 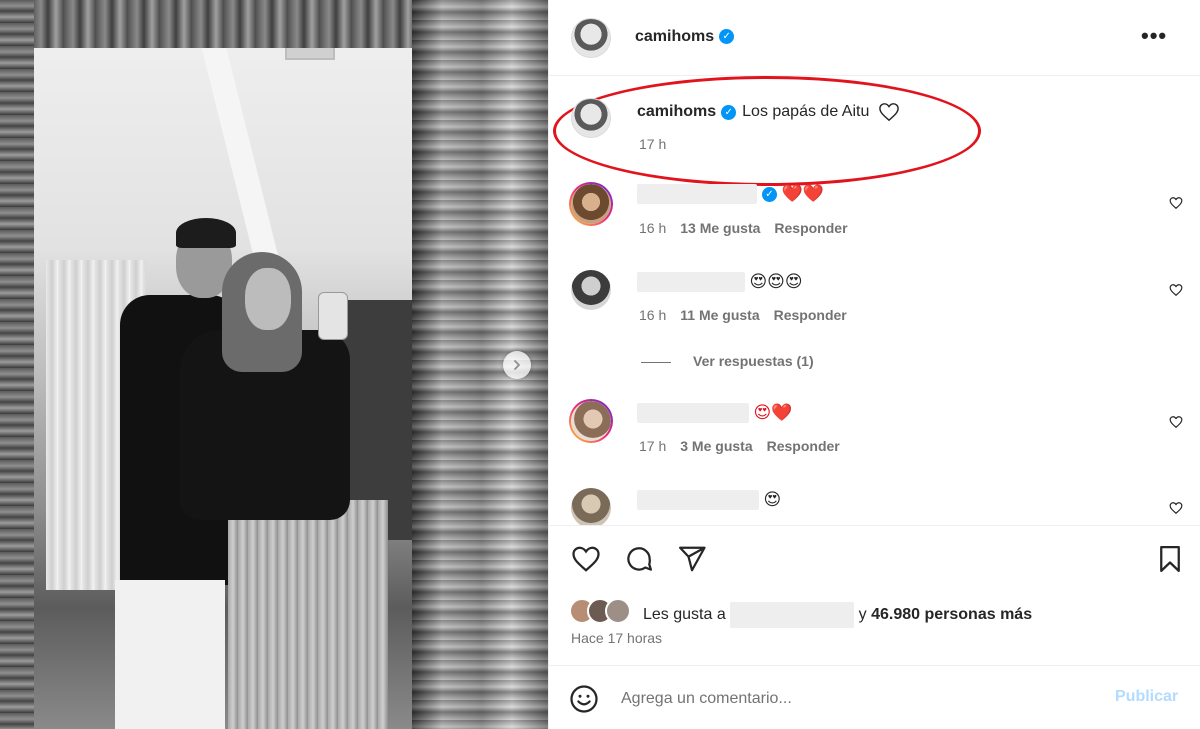 I want to click on list-item: ✓ ❤️❤️, so click(x=730, y=194).